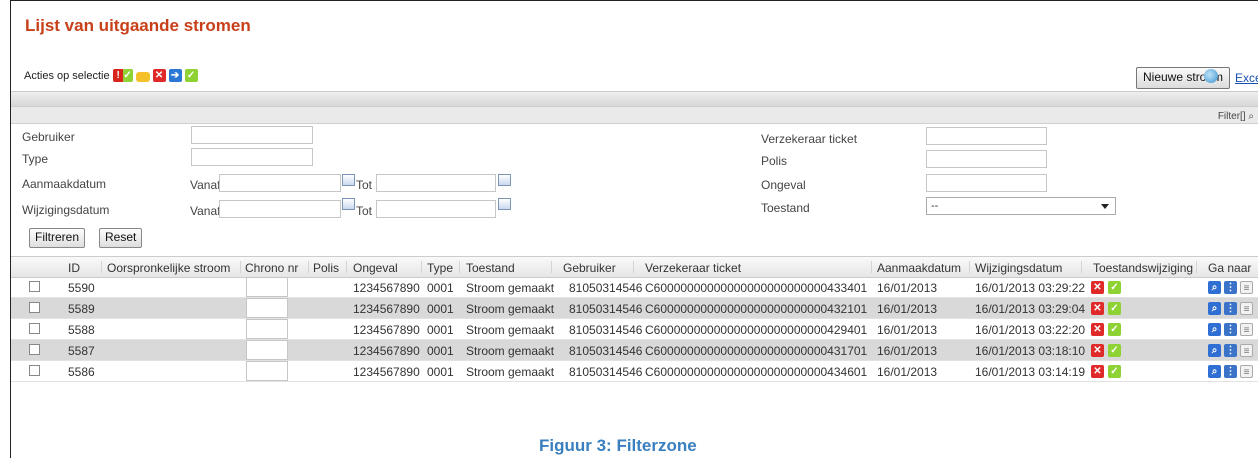 The image size is (1258, 458). What do you see at coordinates (785, 208) in the screenshot?
I see `toestand-label: Toestand` at bounding box center [785, 208].